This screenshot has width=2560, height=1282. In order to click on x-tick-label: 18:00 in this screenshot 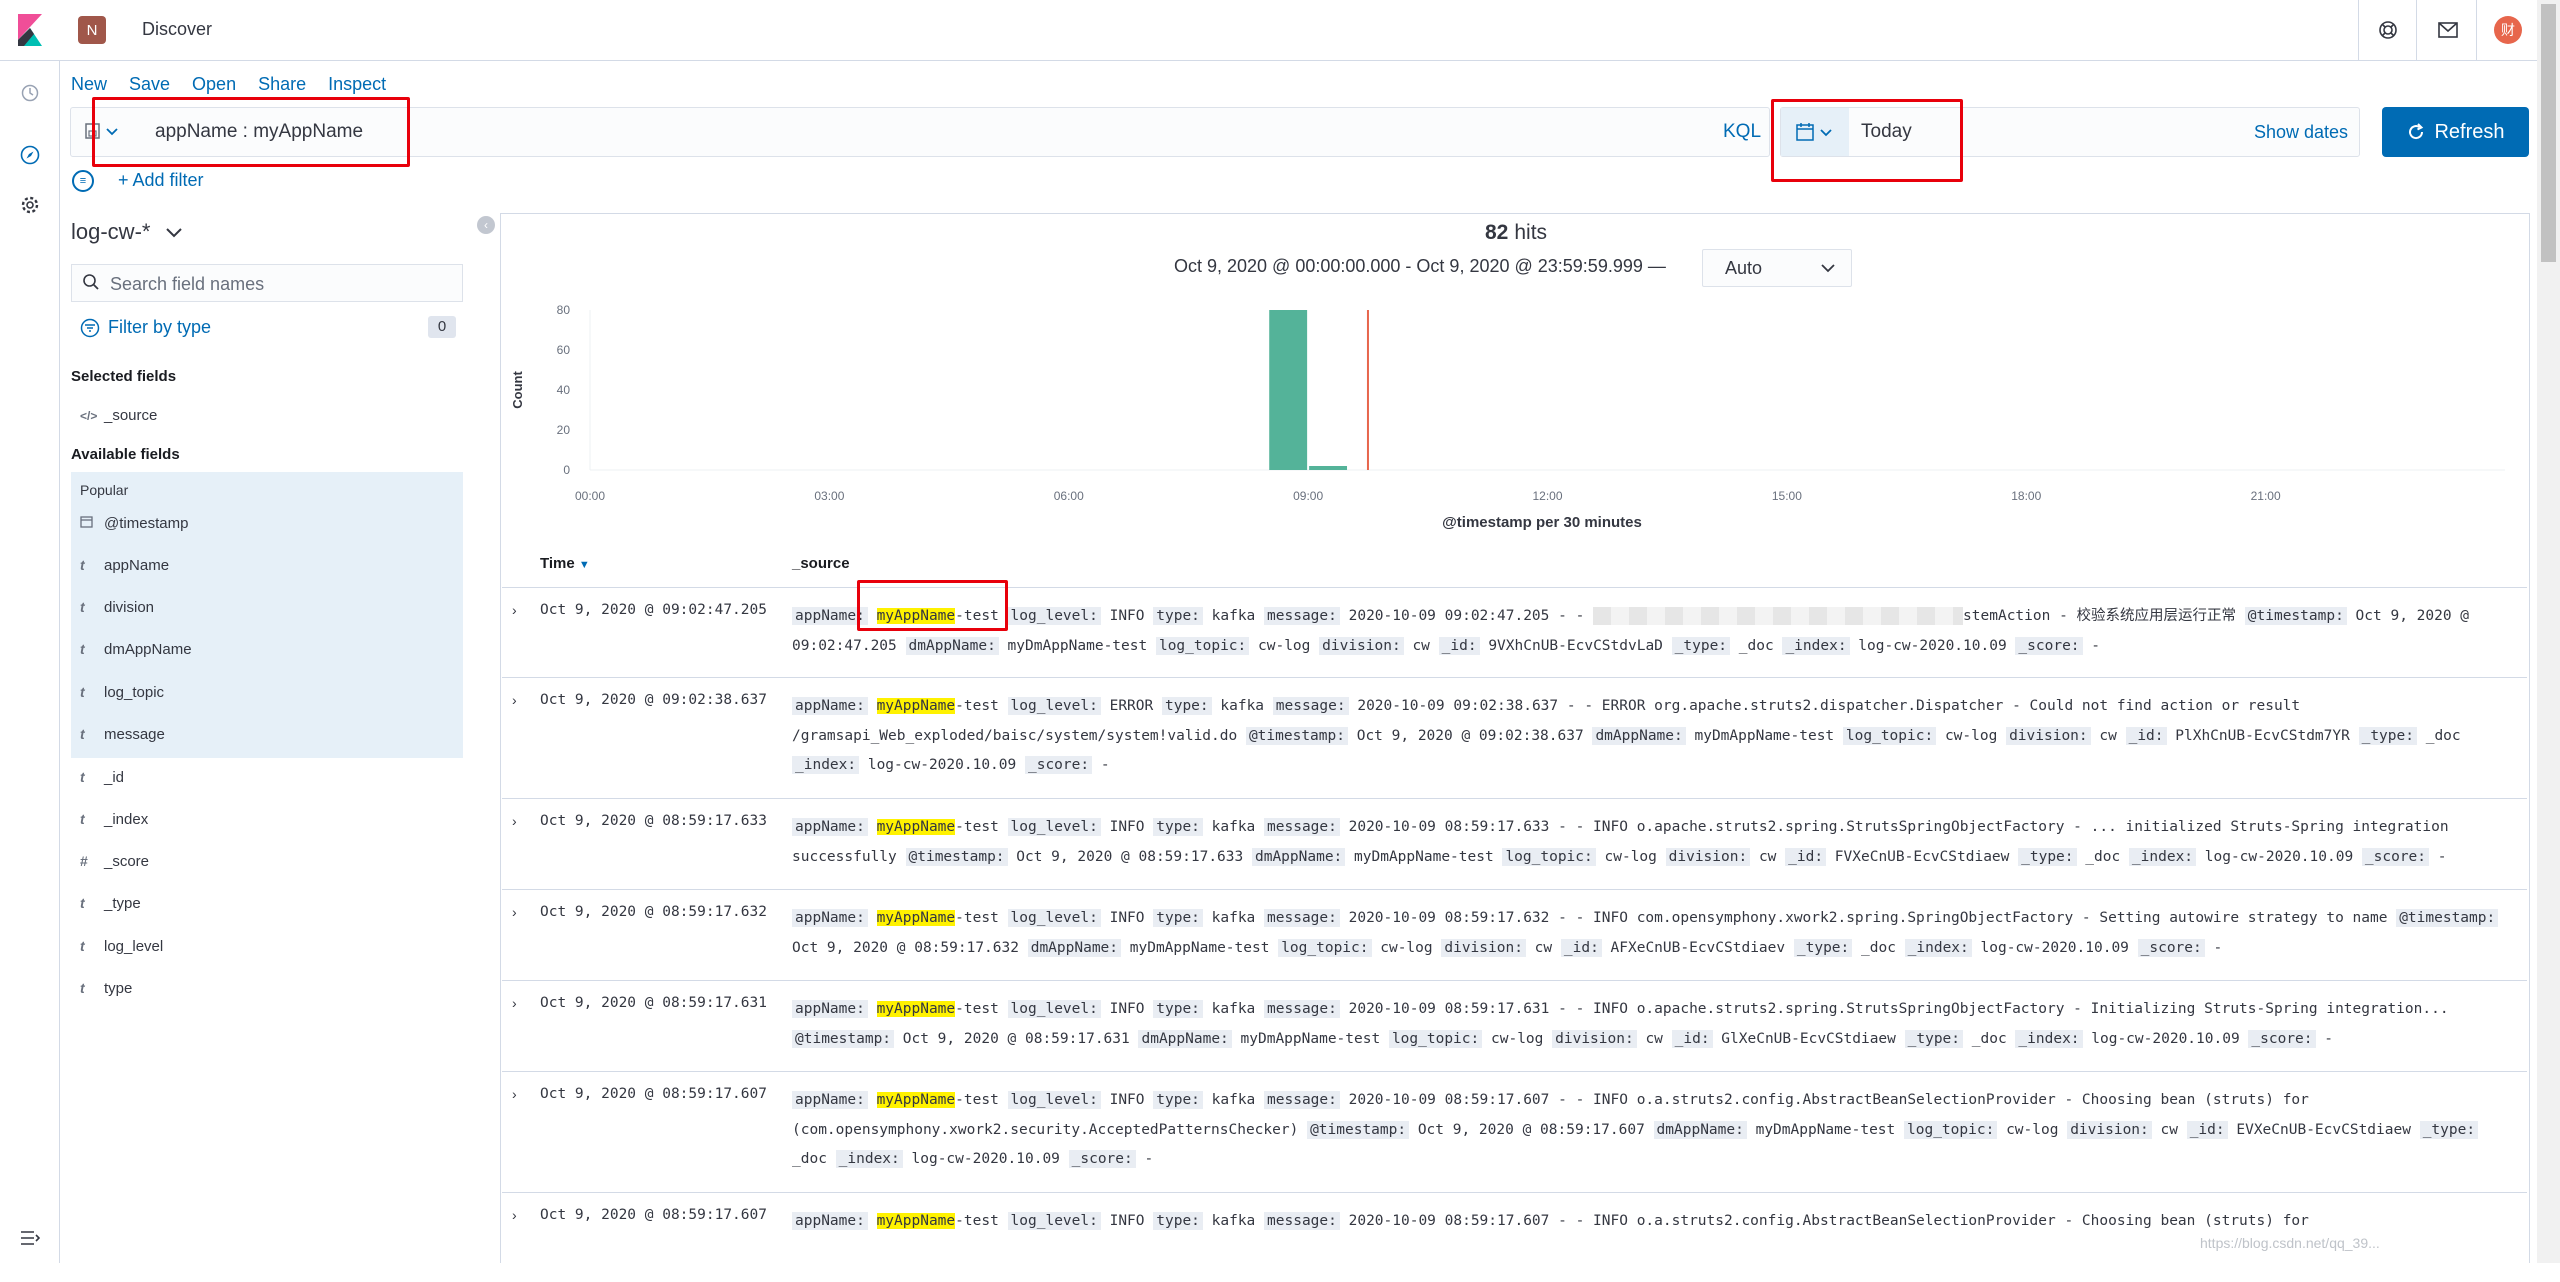, I will do `click(2026, 496)`.